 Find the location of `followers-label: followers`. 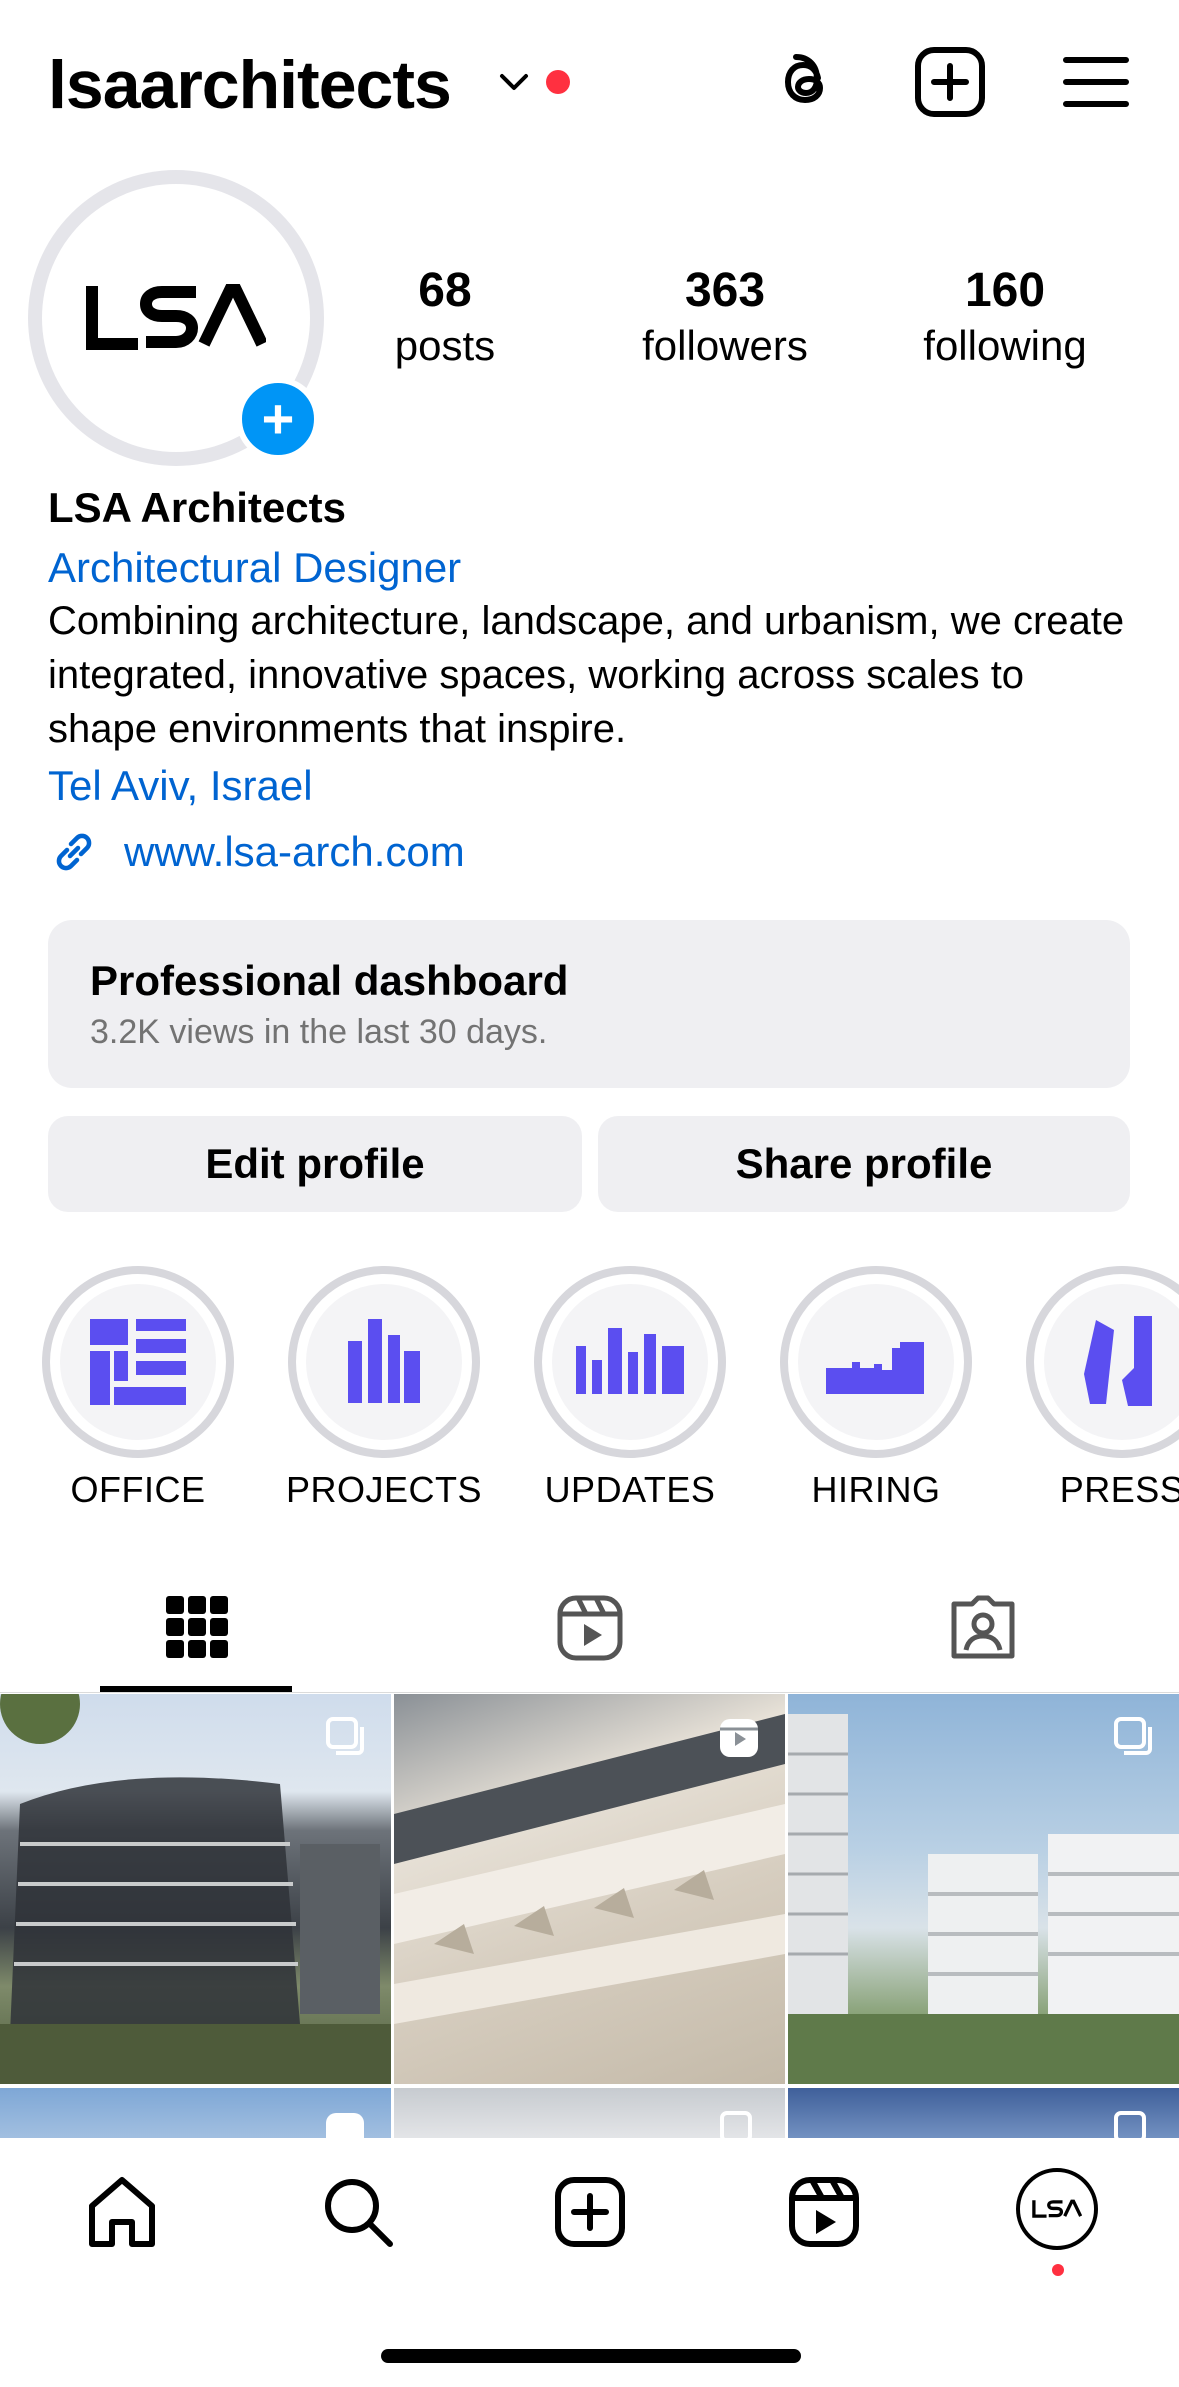

followers-label: followers is located at coordinates (725, 345).